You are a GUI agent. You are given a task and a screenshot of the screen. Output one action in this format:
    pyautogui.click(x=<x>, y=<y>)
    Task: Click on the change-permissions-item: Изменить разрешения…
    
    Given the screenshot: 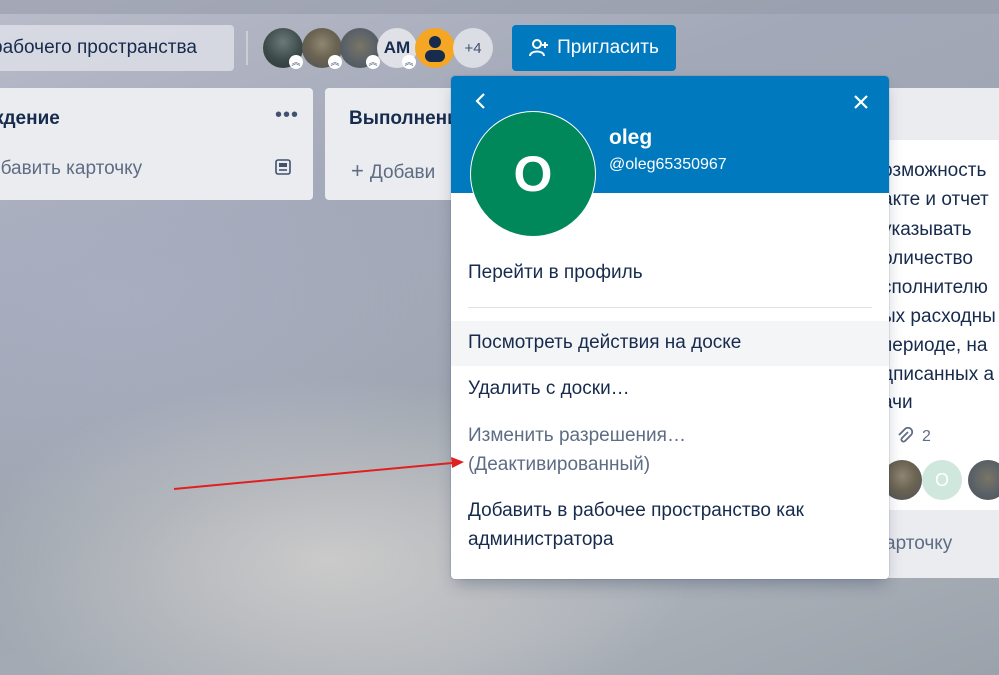 What is the action you would take?
    pyautogui.click(x=577, y=435)
    